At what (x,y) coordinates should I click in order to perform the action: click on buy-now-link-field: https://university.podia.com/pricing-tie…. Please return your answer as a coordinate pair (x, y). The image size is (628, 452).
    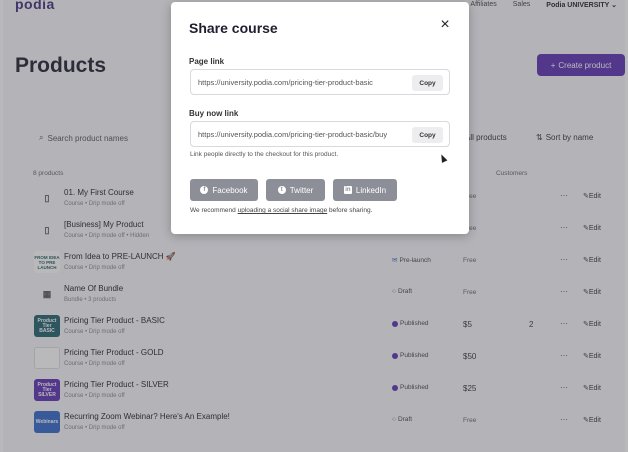
    Looking at the image, I should click on (320, 134).